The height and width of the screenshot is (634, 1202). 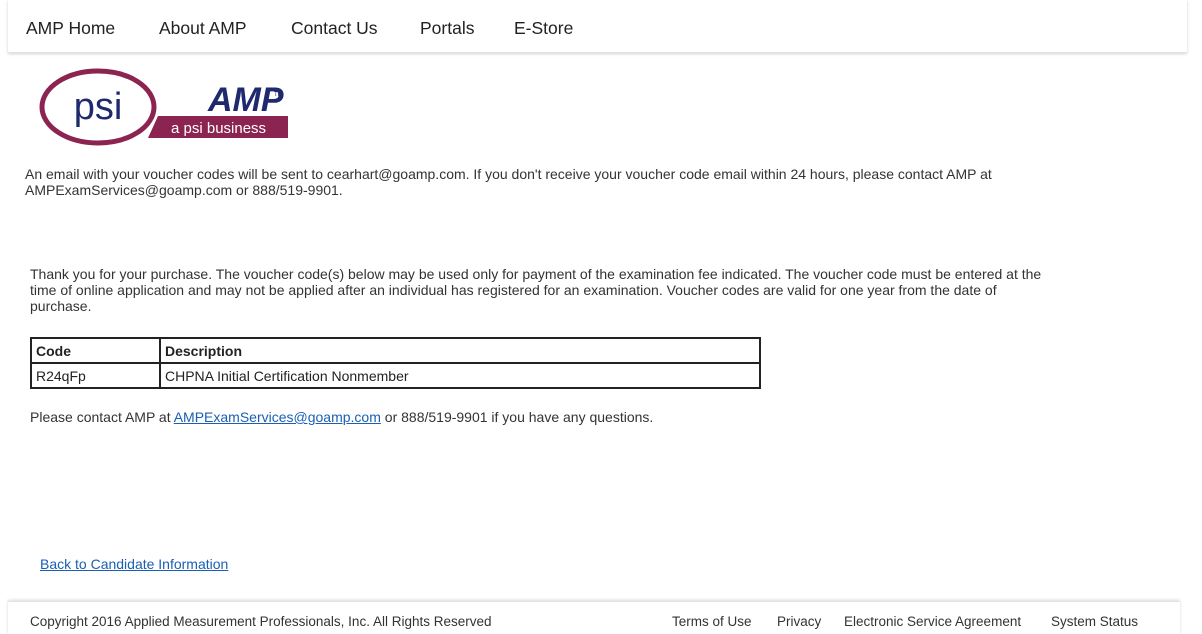 What do you see at coordinates (447, 28) in the screenshot?
I see `nav-link-portals: Portals` at bounding box center [447, 28].